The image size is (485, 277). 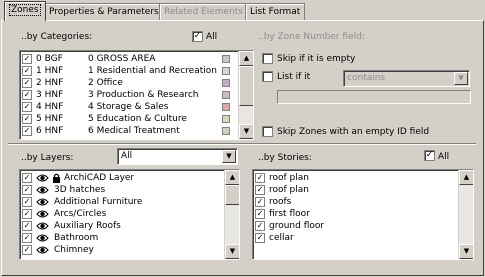 What do you see at coordinates (197, 36) in the screenshot?
I see `categories-all-checkbox: ✓` at bounding box center [197, 36].